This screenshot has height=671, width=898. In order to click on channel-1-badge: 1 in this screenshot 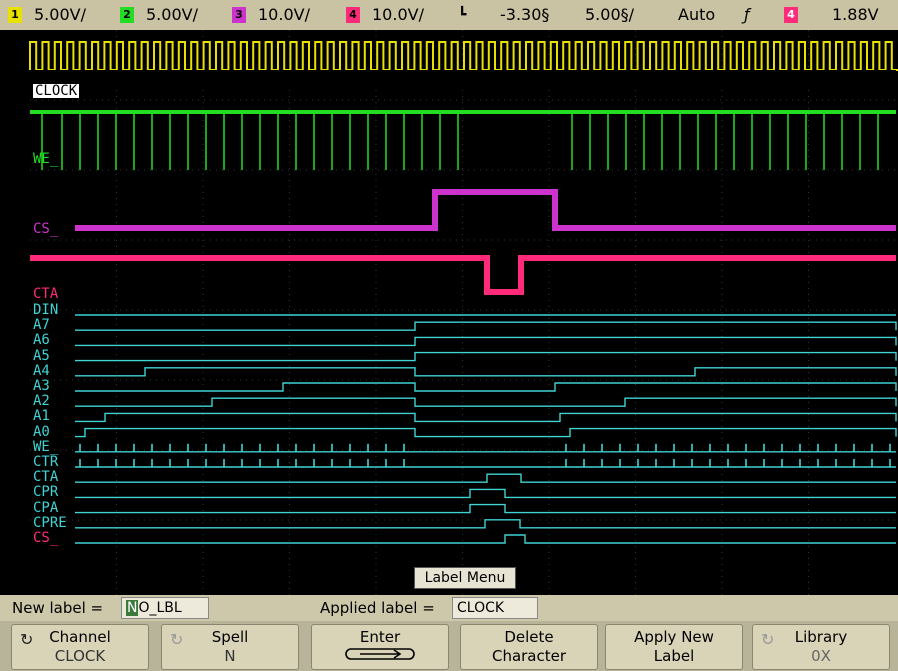, I will do `click(15, 15)`.